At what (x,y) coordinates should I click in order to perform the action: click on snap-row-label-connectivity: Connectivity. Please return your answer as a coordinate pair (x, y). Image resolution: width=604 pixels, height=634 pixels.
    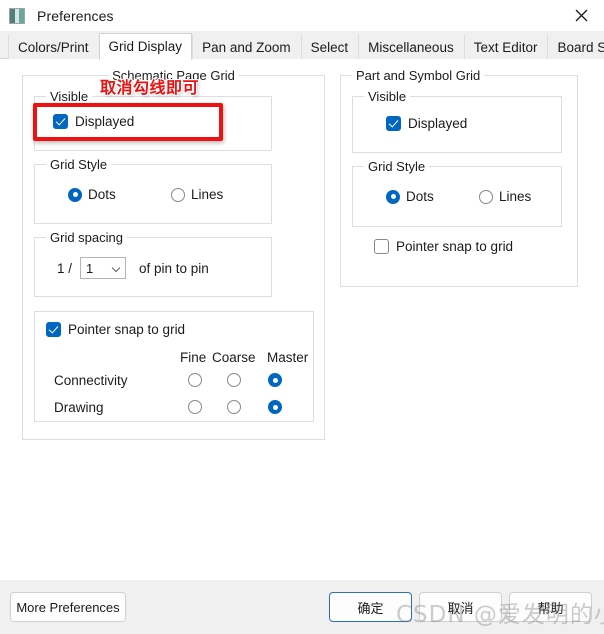
    Looking at the image, I should click on (91, 380).